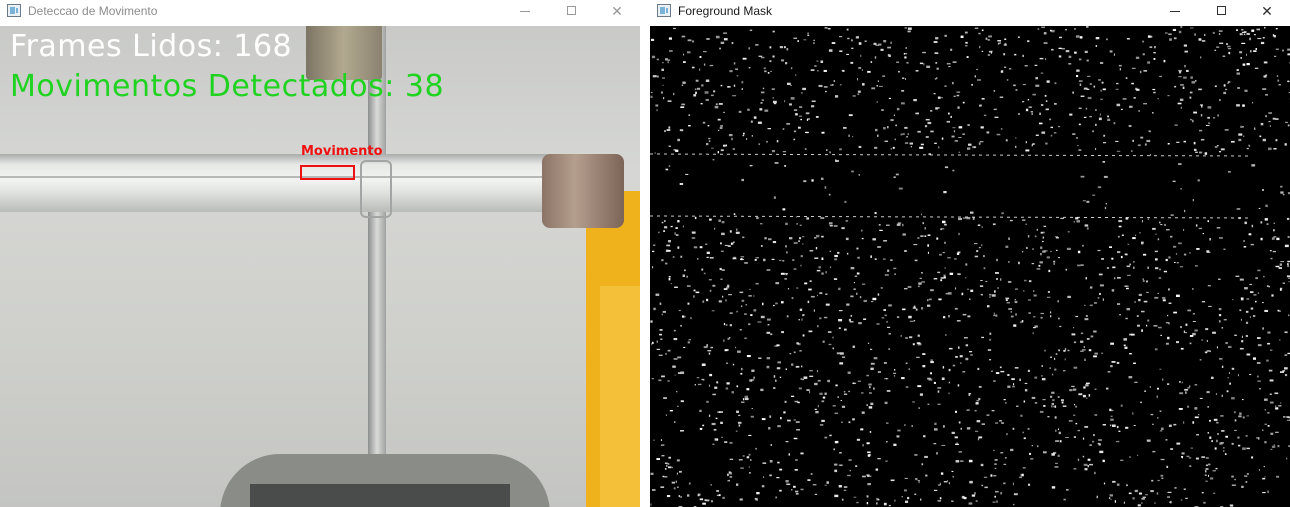 The height and width of the screenshot is (507, 1290). Describe the element at coordinates (380, 495) in the screenshot. I see `stand-base-block` at that location.